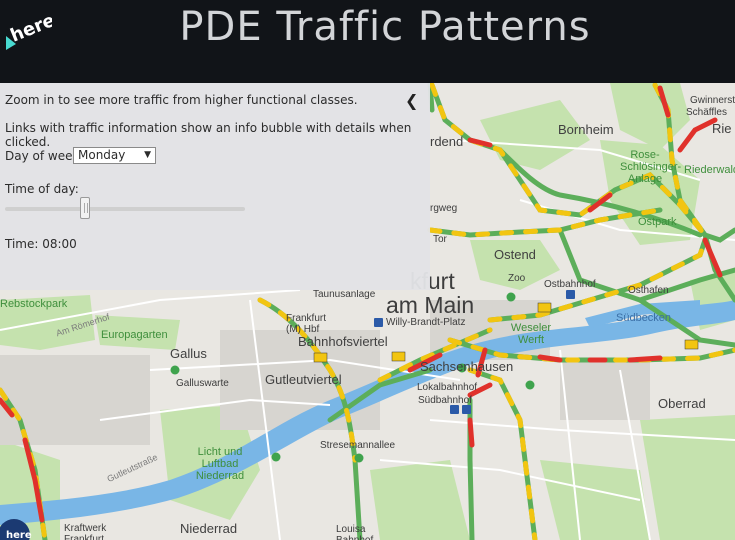 The height and width of the screenshot is (540, 735). I want to click on park-label-rose-schloesinger: Rose-Schlösinger-Anlage, so click(651, 167).